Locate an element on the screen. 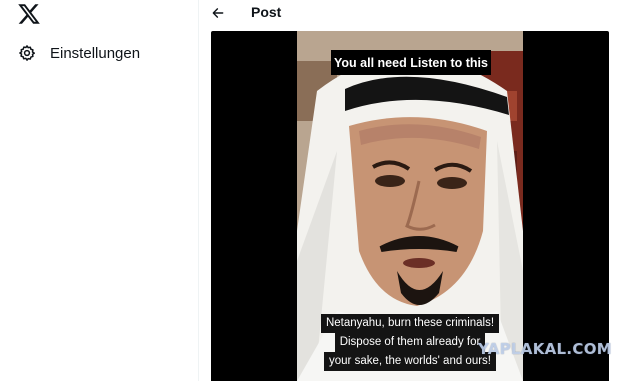  gear-icon is located at coordinates (27, 53).